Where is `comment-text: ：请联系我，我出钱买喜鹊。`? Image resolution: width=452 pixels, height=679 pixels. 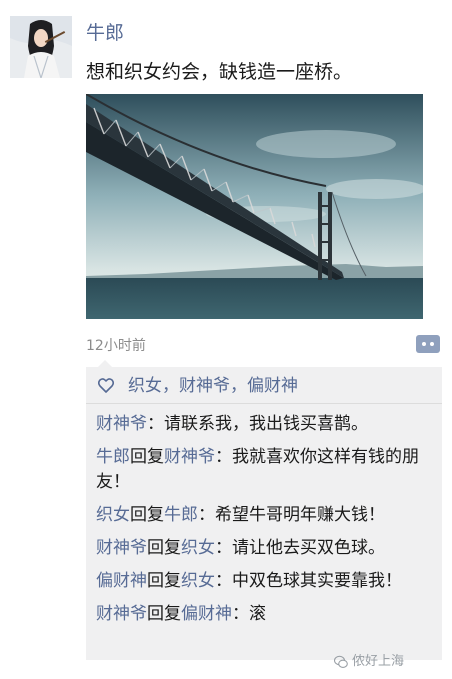
comment-text: ：请联系我，我出钱买喜鹊。 is located at coordinates (257, 424).